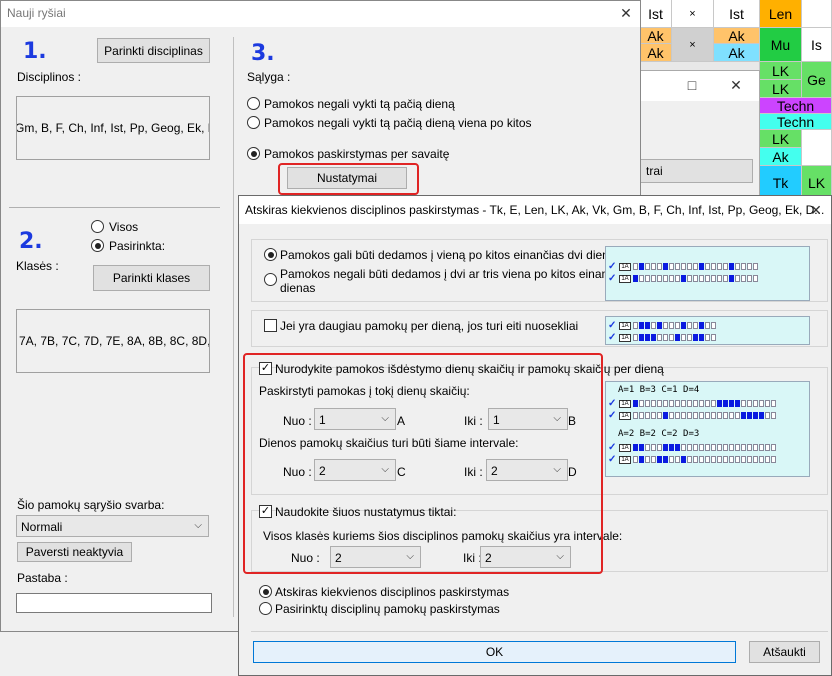 The image size is (832, 676). I want to click on column-divider, so click(233, 327).